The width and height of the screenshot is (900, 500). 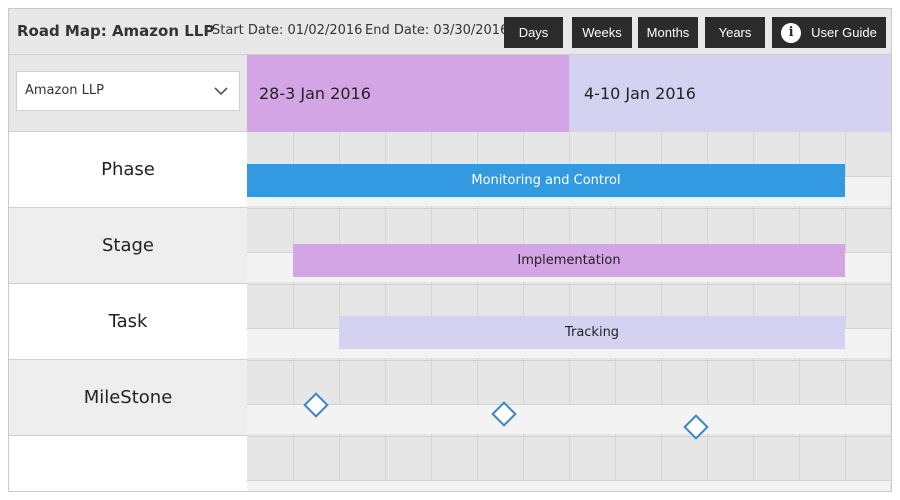 I want to click on user-guide-button: i User Guide, so click(x=829, y=32).